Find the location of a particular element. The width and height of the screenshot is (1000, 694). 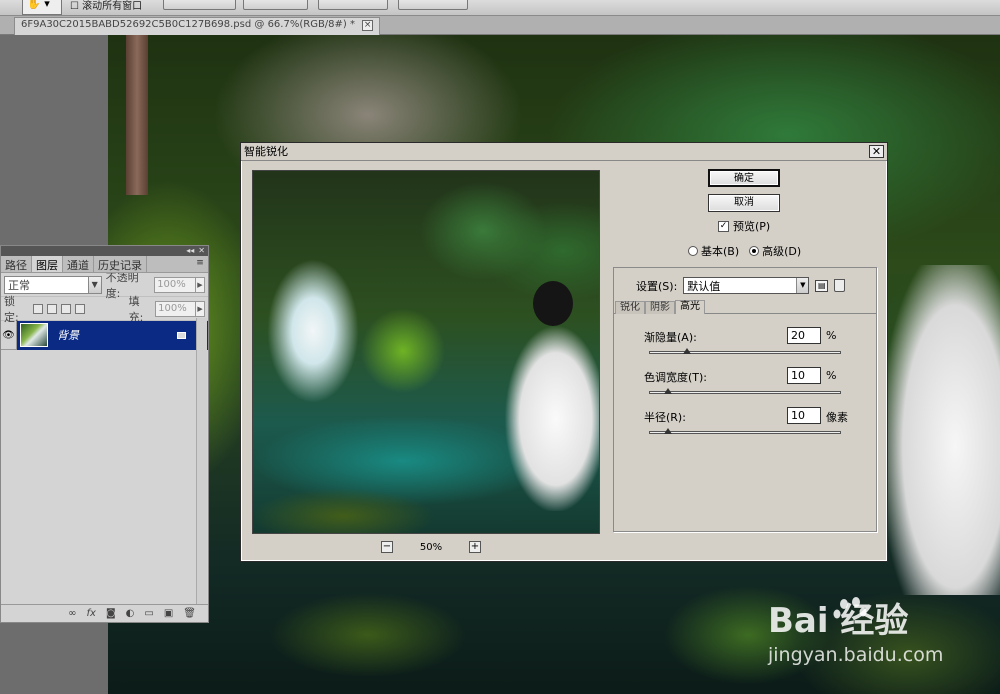

blend-mode-value: 正常 is located at coordinates (19, 285).